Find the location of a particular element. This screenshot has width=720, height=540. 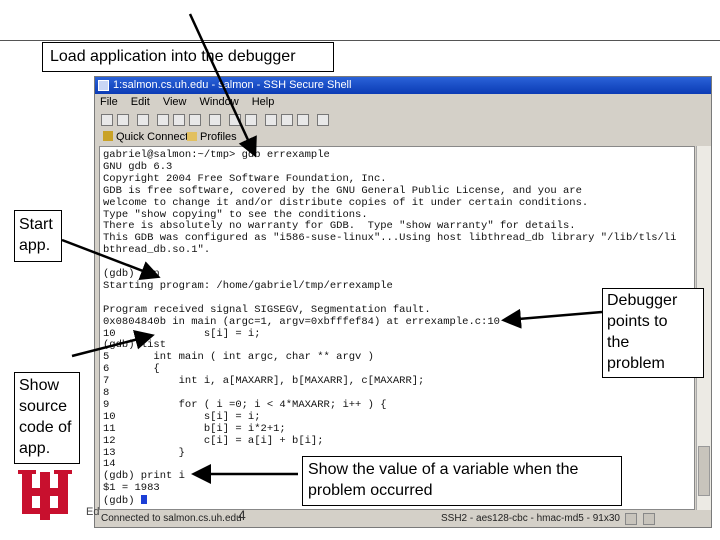

toolbar is located at coordinates (403, 120).